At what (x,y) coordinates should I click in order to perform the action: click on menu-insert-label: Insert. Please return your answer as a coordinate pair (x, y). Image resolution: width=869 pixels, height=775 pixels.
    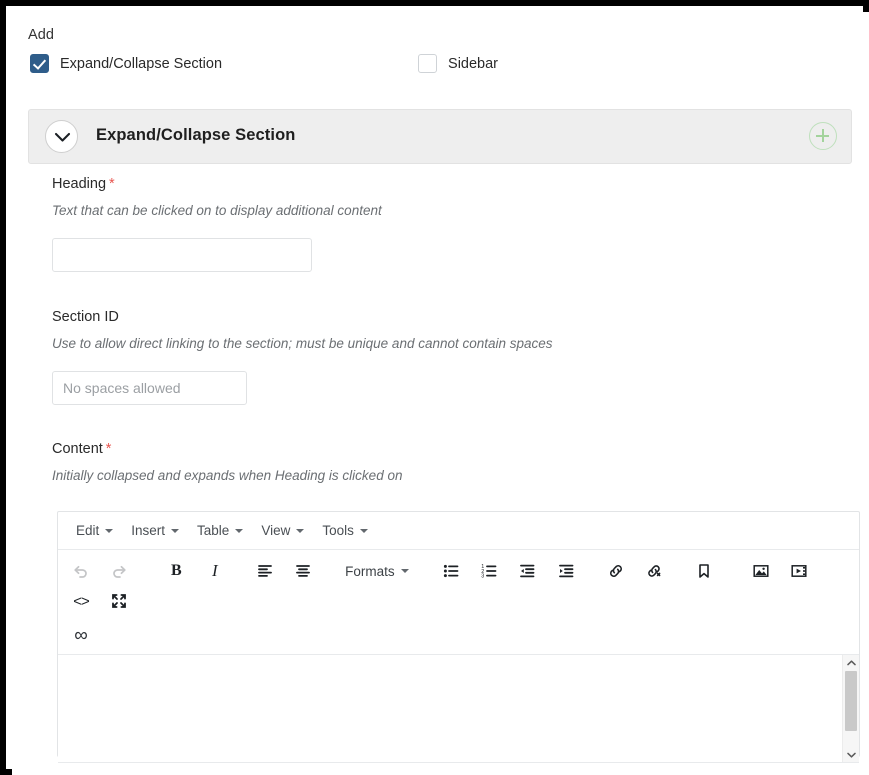
    Looking at the image, I should click on (148, 530).